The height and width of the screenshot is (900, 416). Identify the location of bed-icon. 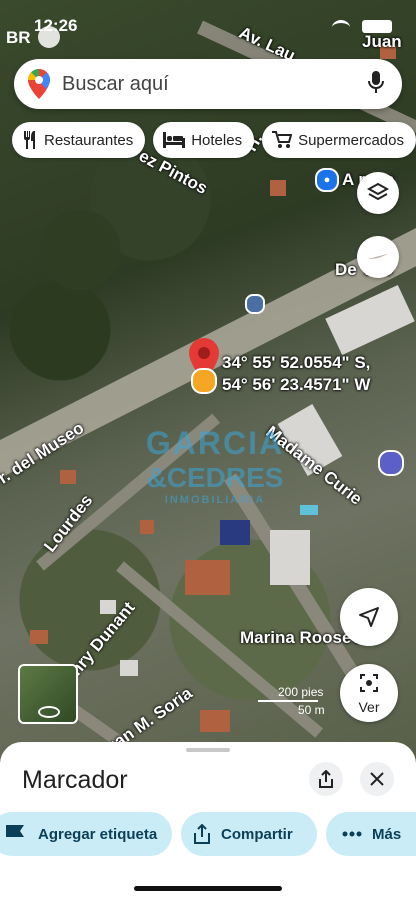
(174, 140).